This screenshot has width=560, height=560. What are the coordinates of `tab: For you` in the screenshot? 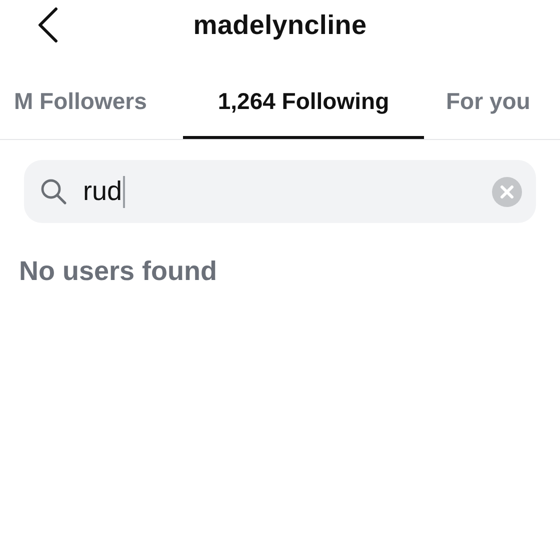 It's located at (492, 108).